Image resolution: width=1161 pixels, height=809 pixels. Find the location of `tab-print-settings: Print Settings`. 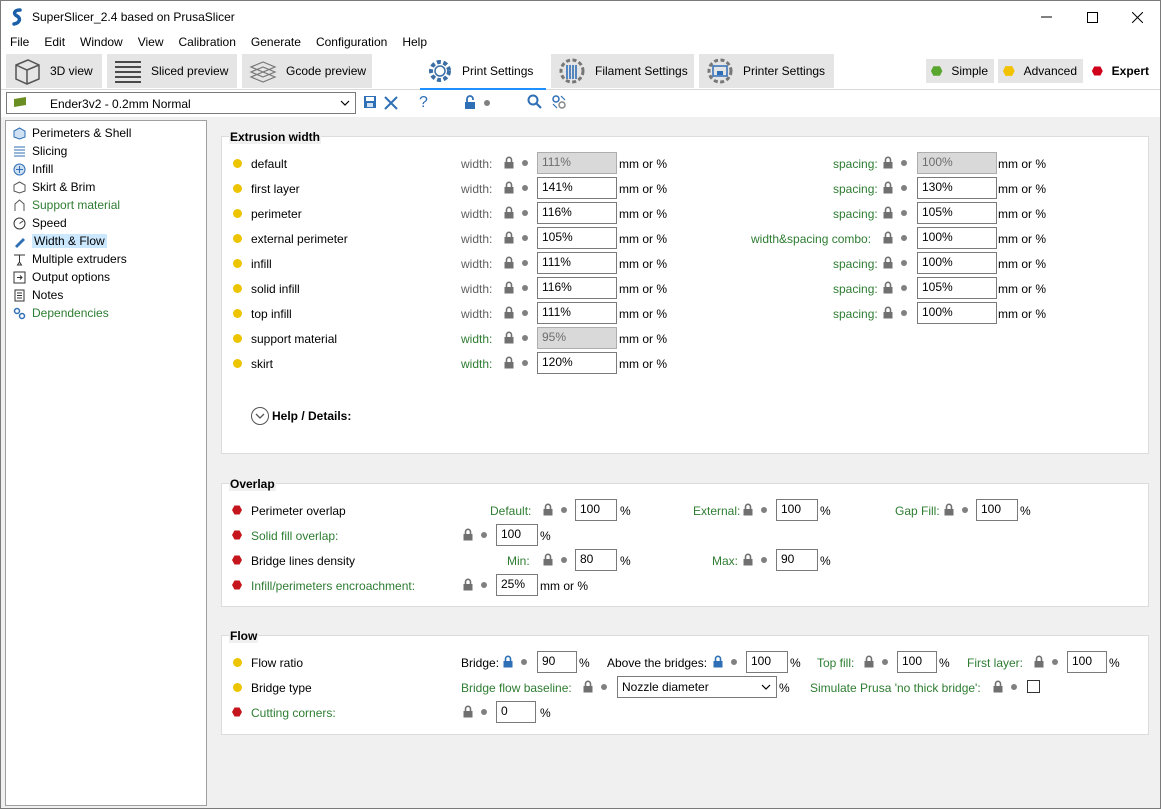

tab-print-settings: Print Settings is located at coordinates (483, 72).